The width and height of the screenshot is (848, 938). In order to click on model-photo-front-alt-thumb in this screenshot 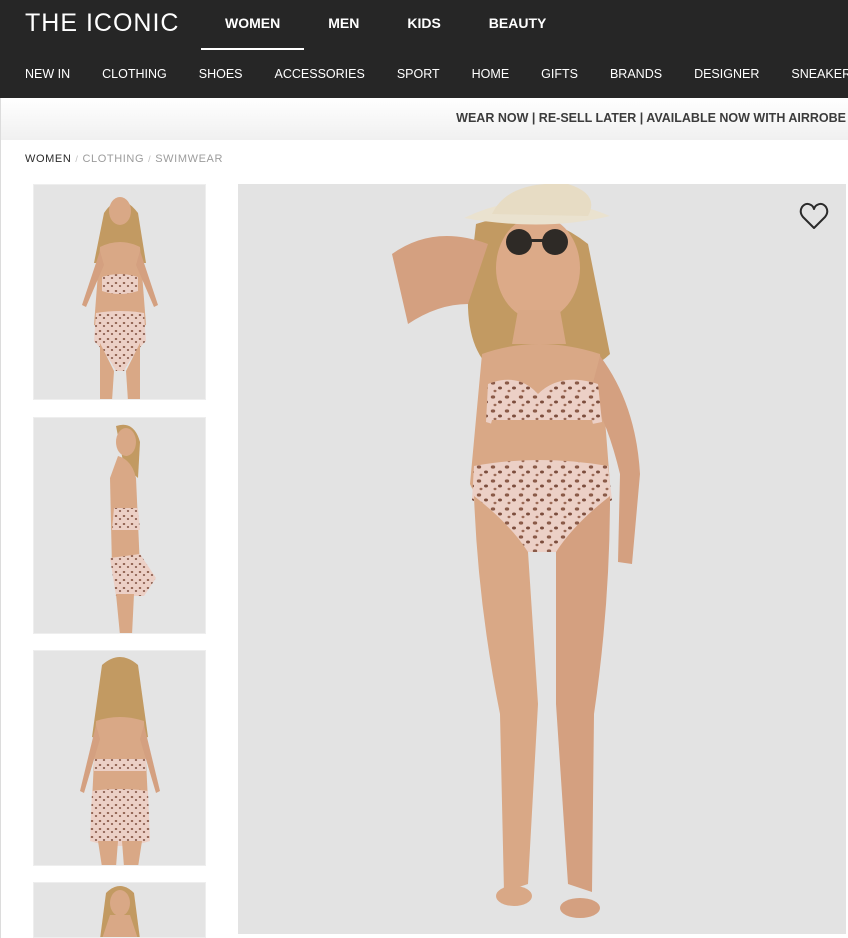, I will do `click(119, 910)`.